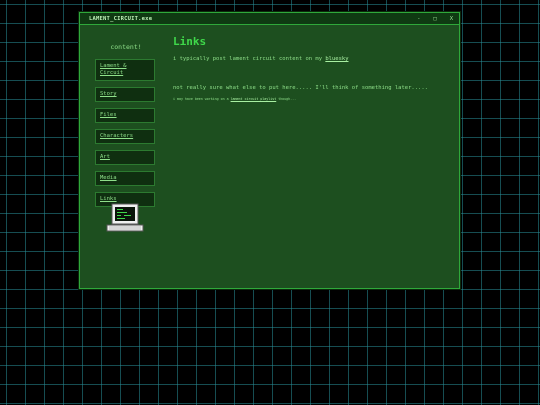 The image size is (540, 405). I want to click on sidebar-item-story: Story, so click(125, 94).